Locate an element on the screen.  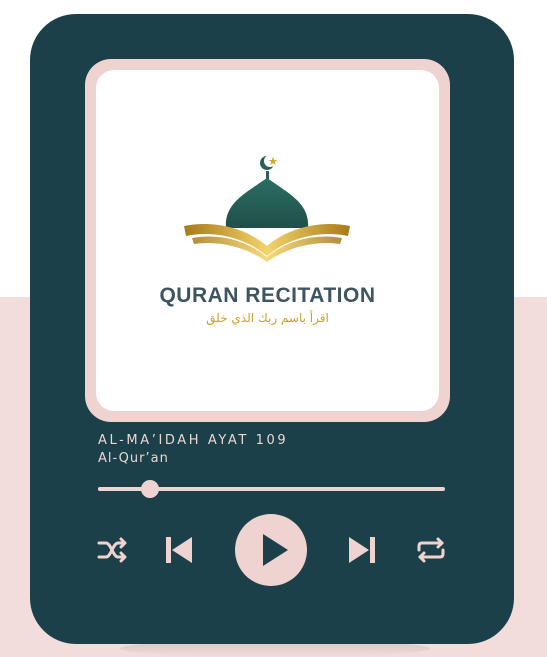
next-icon is located at coordinates (362, 550).